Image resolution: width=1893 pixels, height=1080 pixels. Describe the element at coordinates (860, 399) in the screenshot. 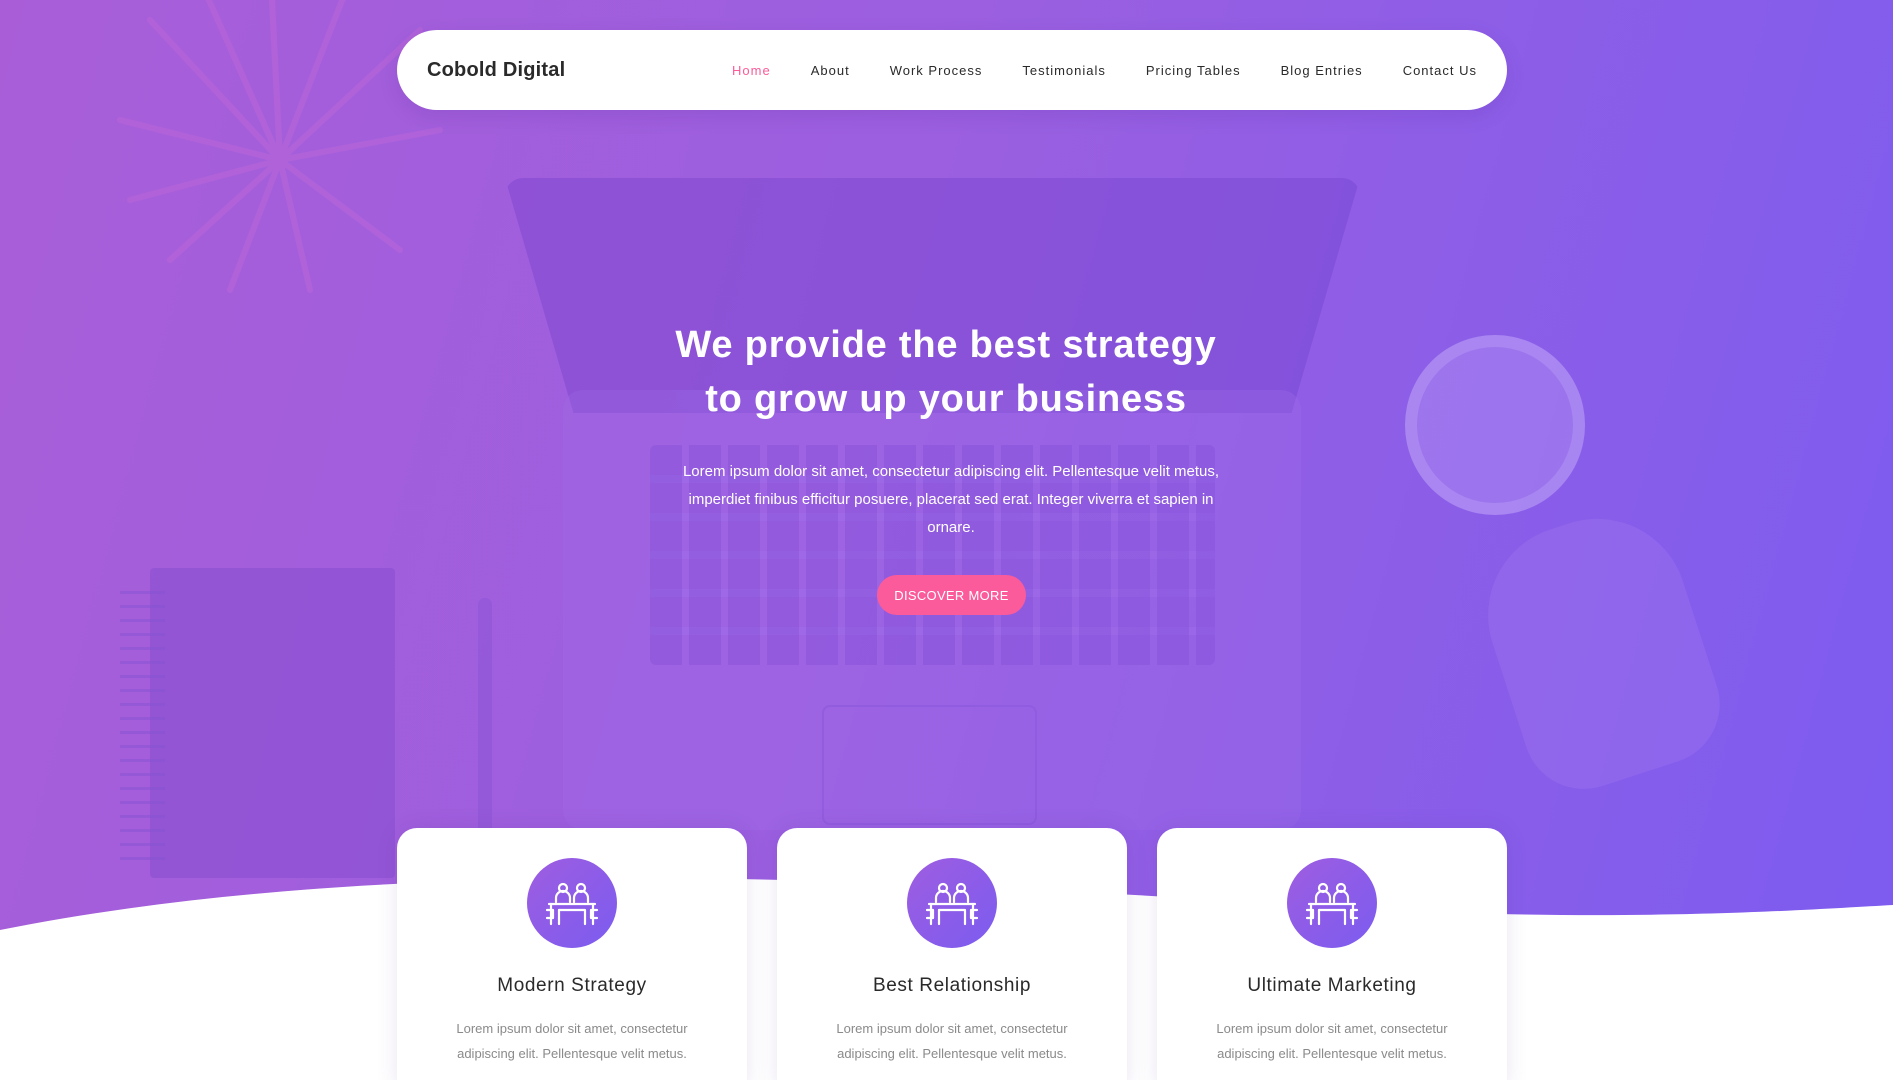

I see `hero-title-line2-text: to grow up your` at that location.